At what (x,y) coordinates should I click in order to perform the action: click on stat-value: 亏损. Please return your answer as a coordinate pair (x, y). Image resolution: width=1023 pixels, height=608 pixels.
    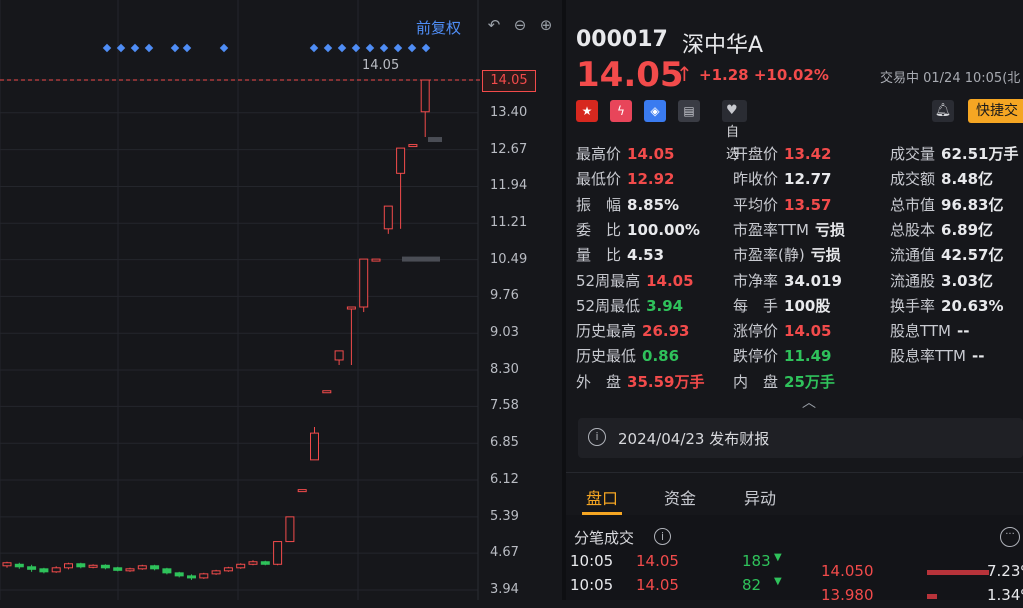
    Looking at the image, I should click on (825, 255).